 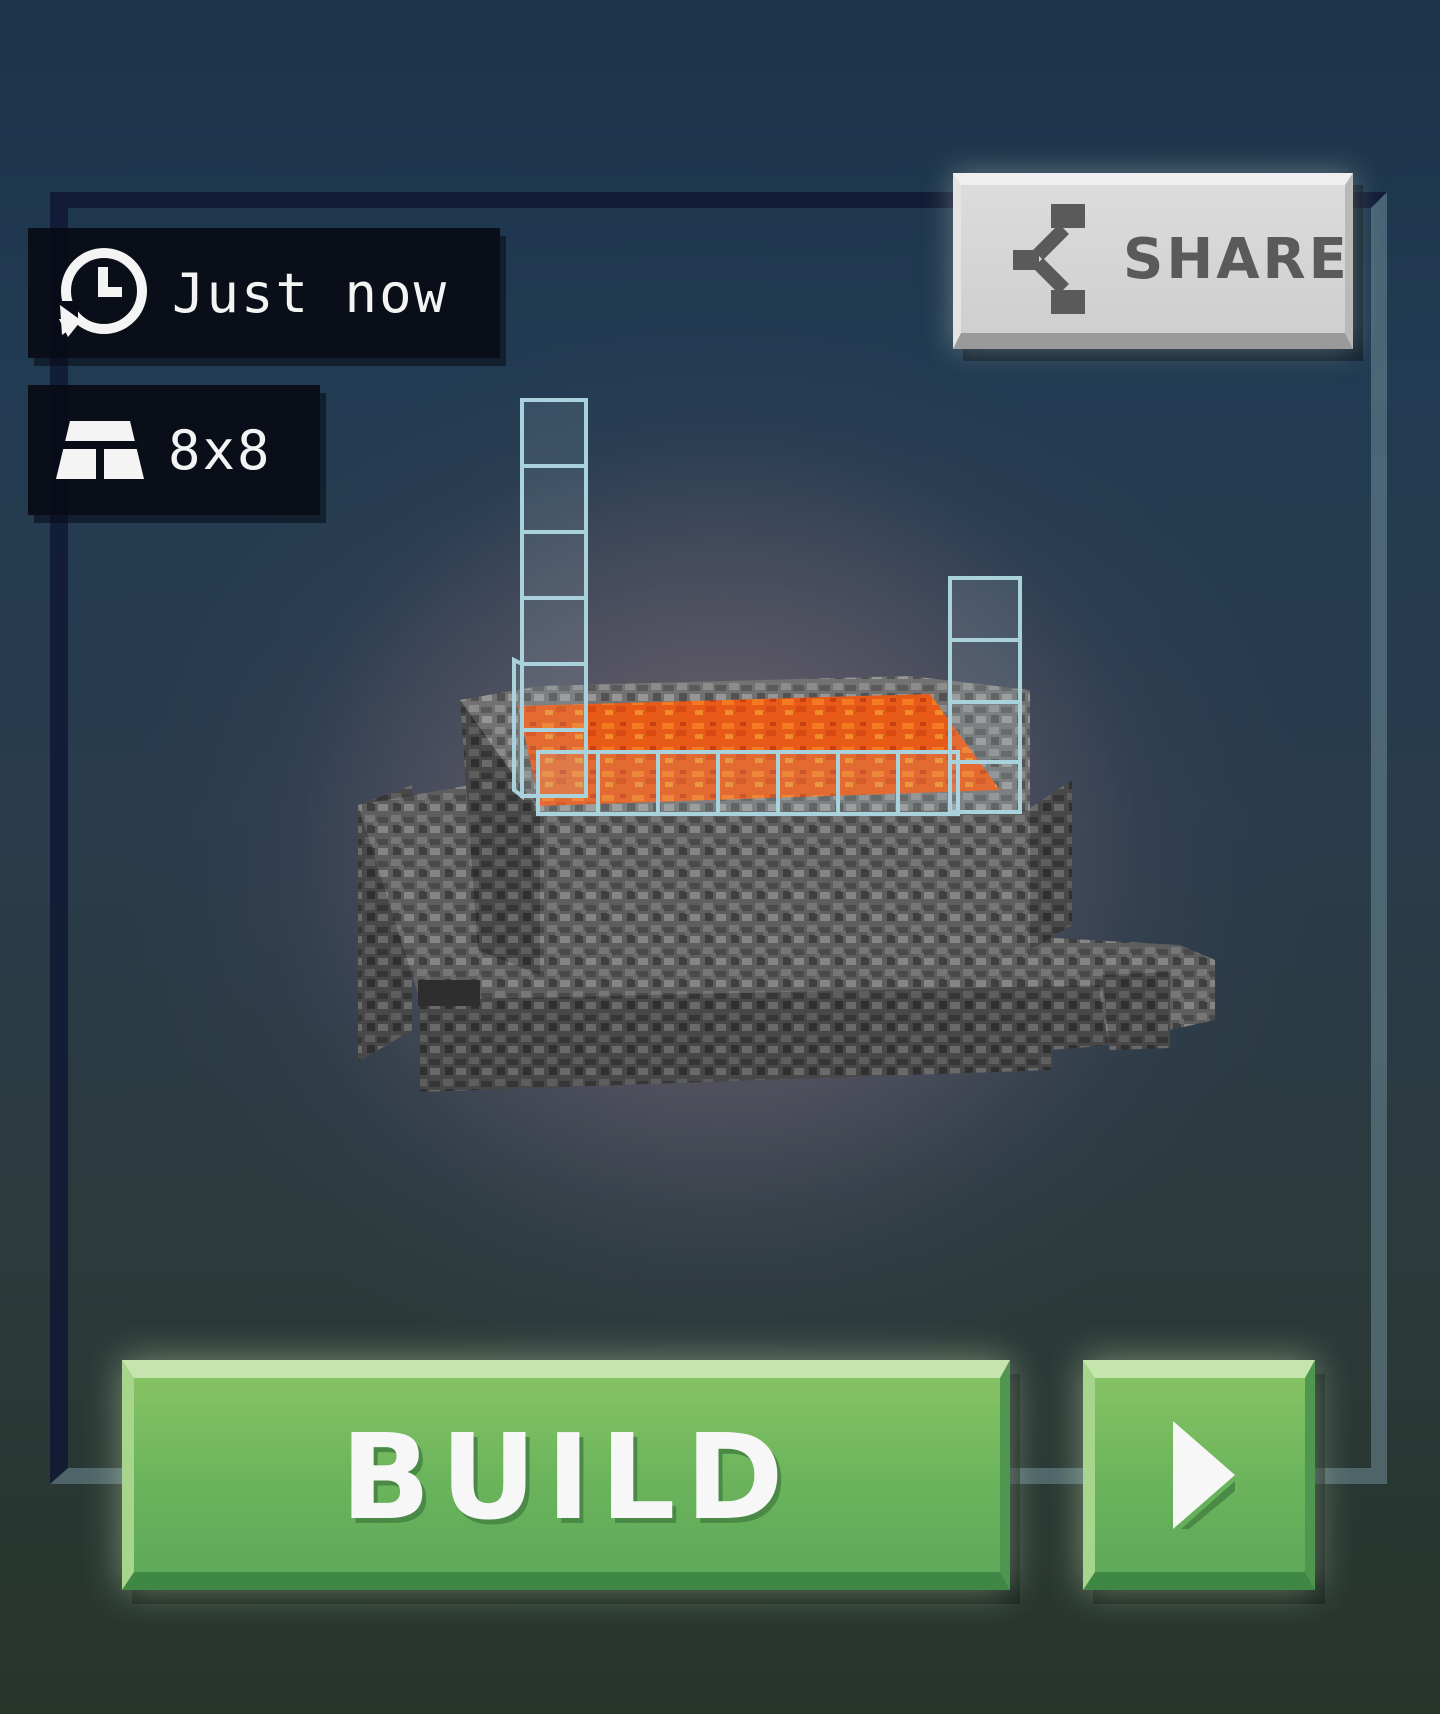 I want to click on build-button: BUILD, so click(x=566, y=1475).